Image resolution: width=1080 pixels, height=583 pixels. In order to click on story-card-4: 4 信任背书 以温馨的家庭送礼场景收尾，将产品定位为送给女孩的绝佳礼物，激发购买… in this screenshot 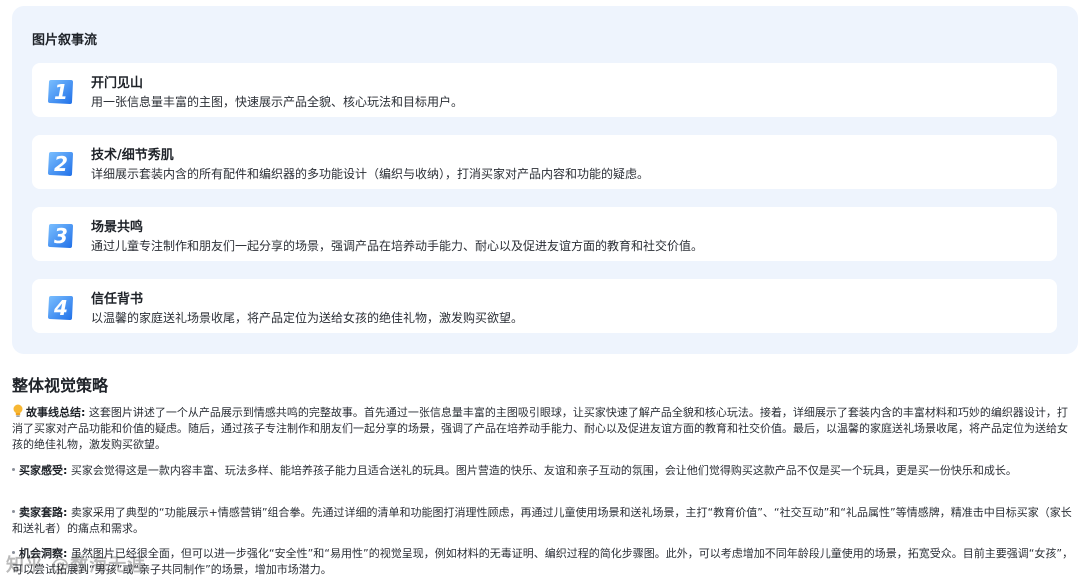, I will do `click(544, 306)`.